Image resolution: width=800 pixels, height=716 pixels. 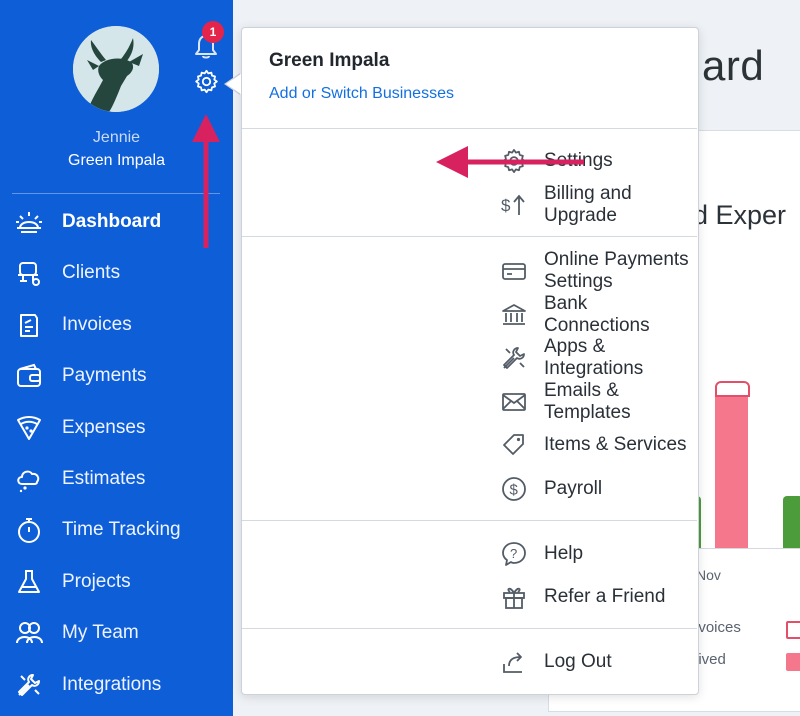 I want to click on sidebar-item-label: Clients, so click(x=91, y=272).